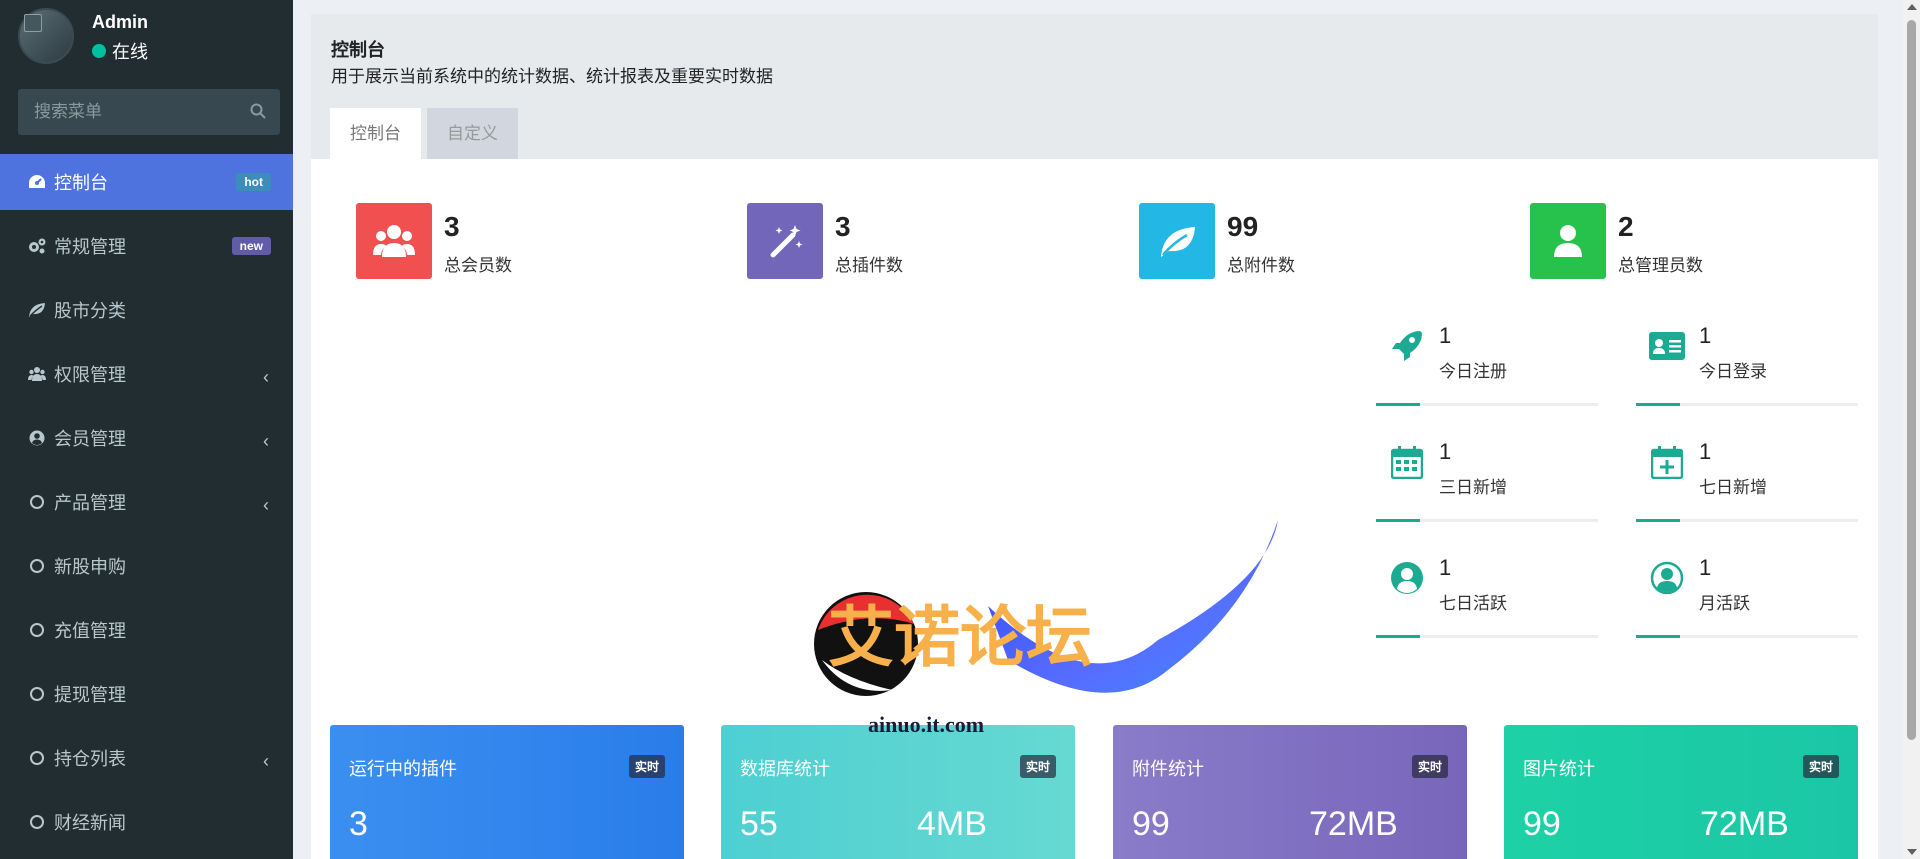  What do you see at coordinates (146, 630) in the screenshot?
I see `sidebar-item-7: 充值管理` at bounding box center [146, 630].